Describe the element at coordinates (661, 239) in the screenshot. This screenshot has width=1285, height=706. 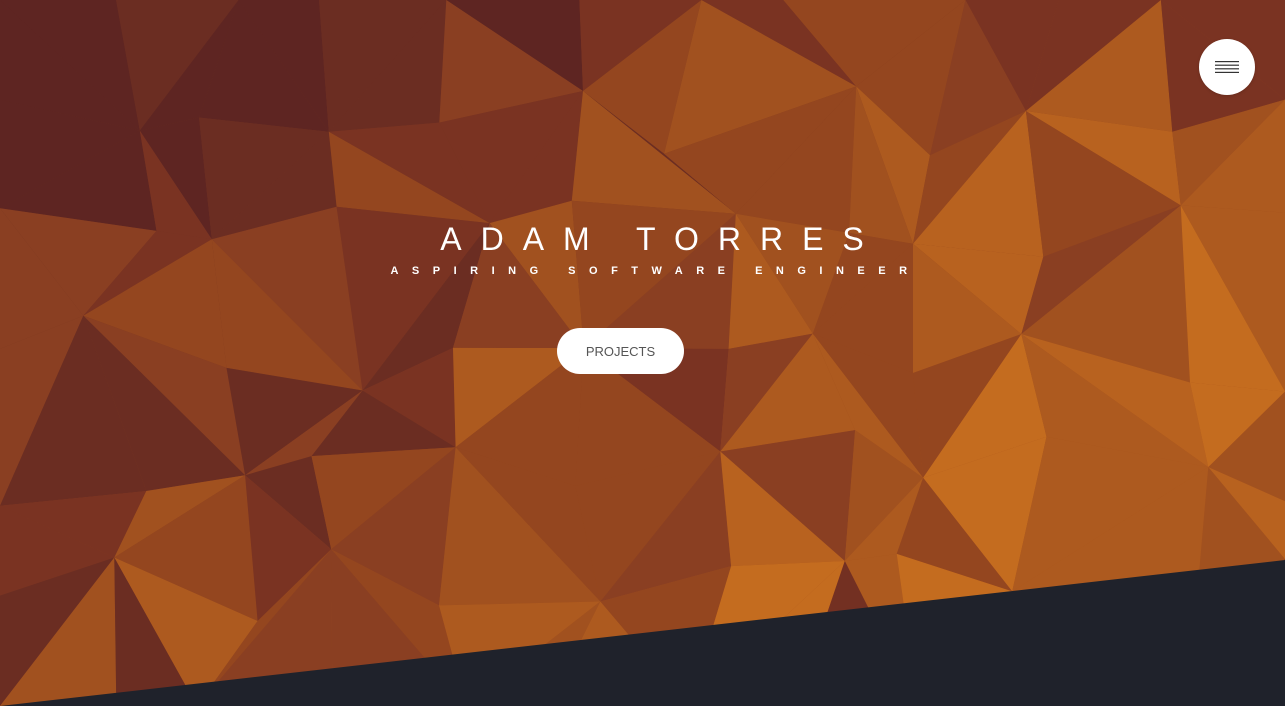
I see `page-title: ADAM TORRES` at that location.